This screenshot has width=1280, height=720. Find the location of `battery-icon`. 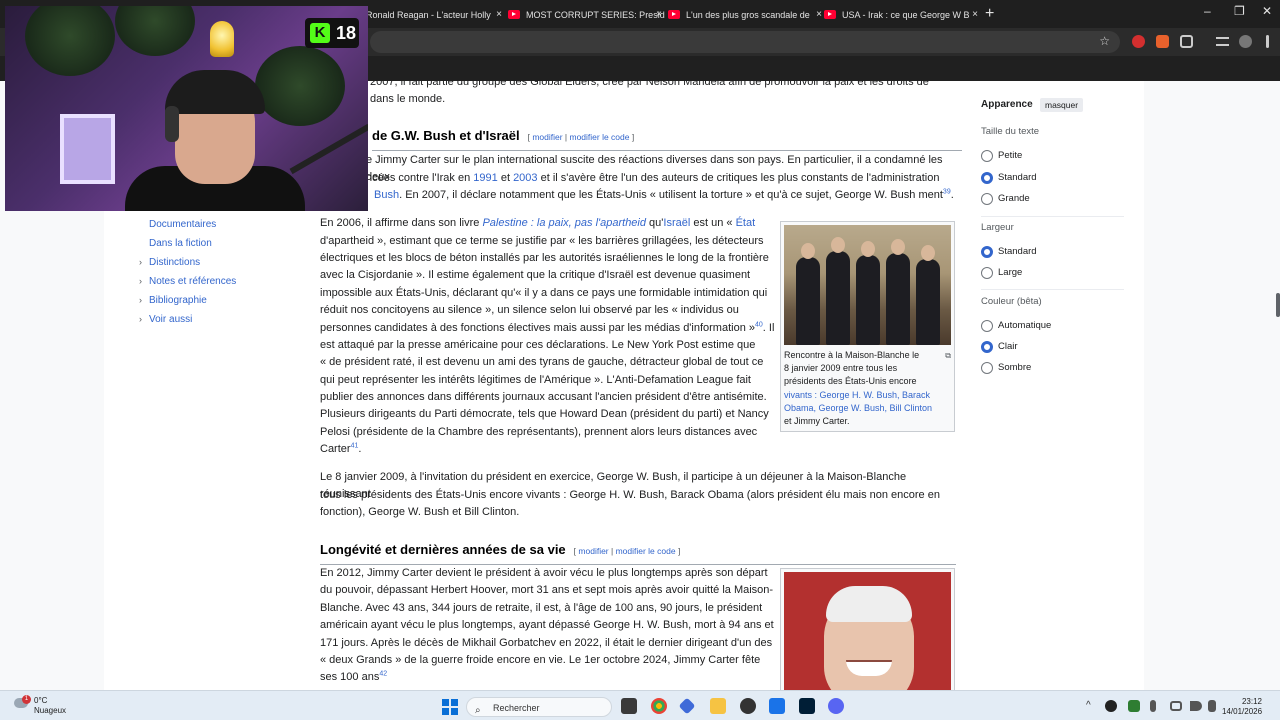

battery-icon is located at coordinates (1212, 706).